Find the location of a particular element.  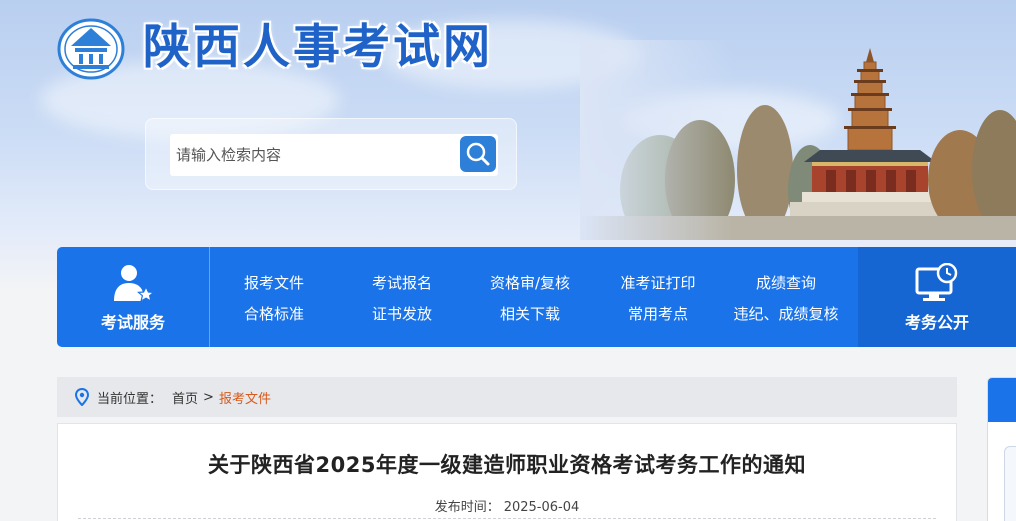

nav-link-admission-ticket: 准考证打印 is located at coordinates (658, 282).